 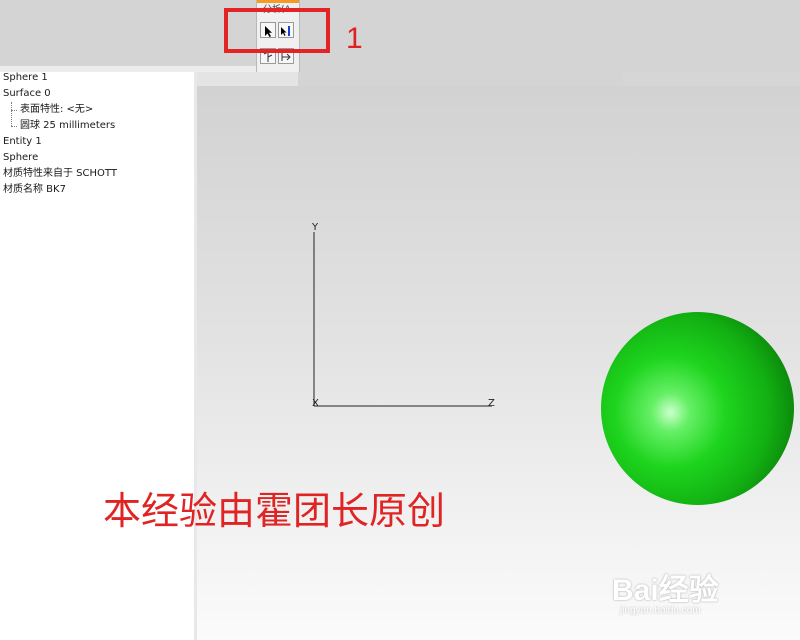 I want to click on x-axis-label: X, so click(x=315, y=403).